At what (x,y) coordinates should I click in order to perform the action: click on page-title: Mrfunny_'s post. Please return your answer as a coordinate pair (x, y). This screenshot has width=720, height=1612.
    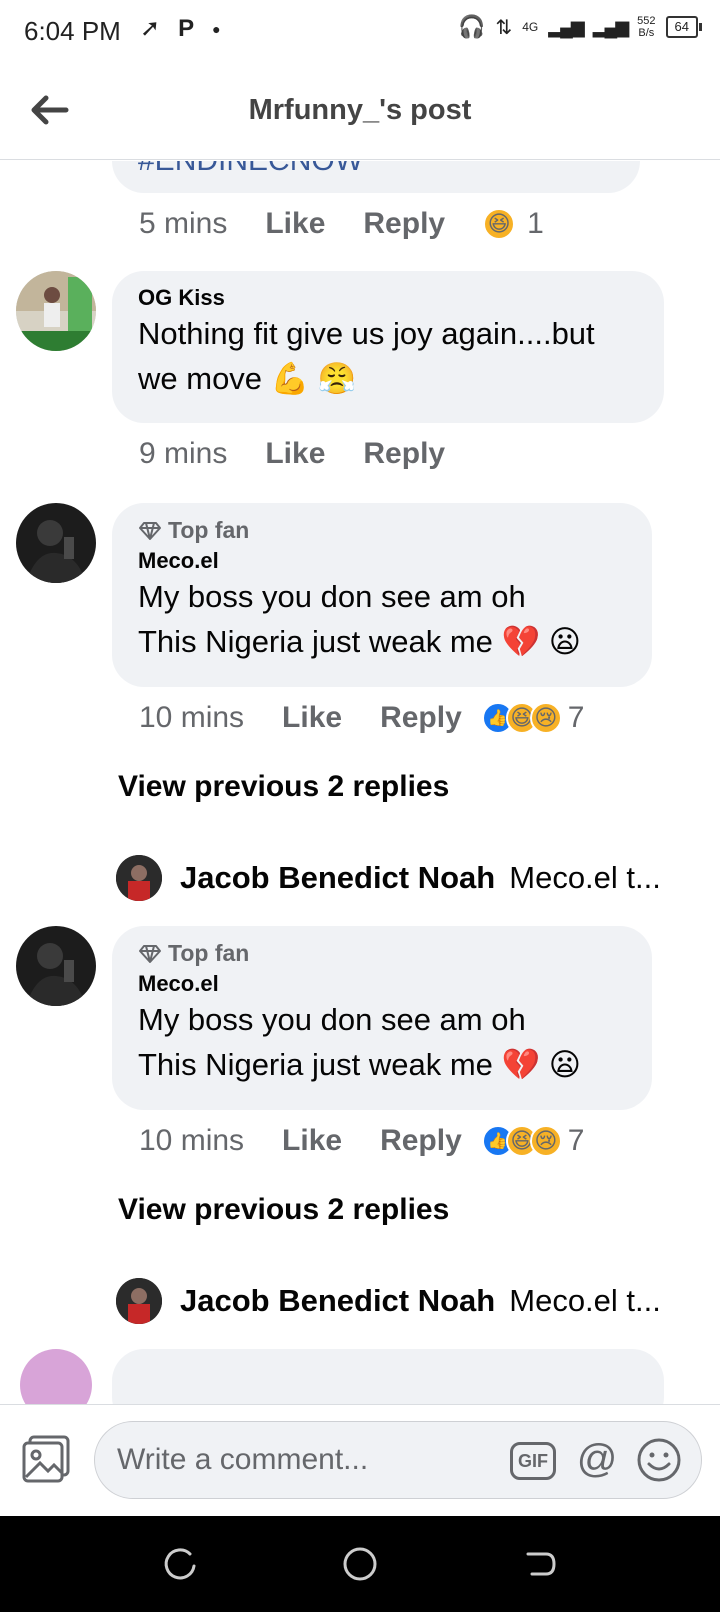
    Looking at the image, I should click on (360, 110).